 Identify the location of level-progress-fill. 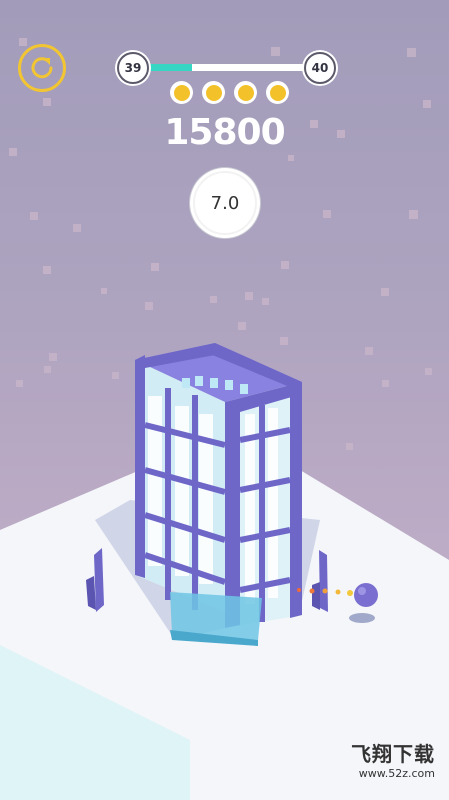
(170, 67).